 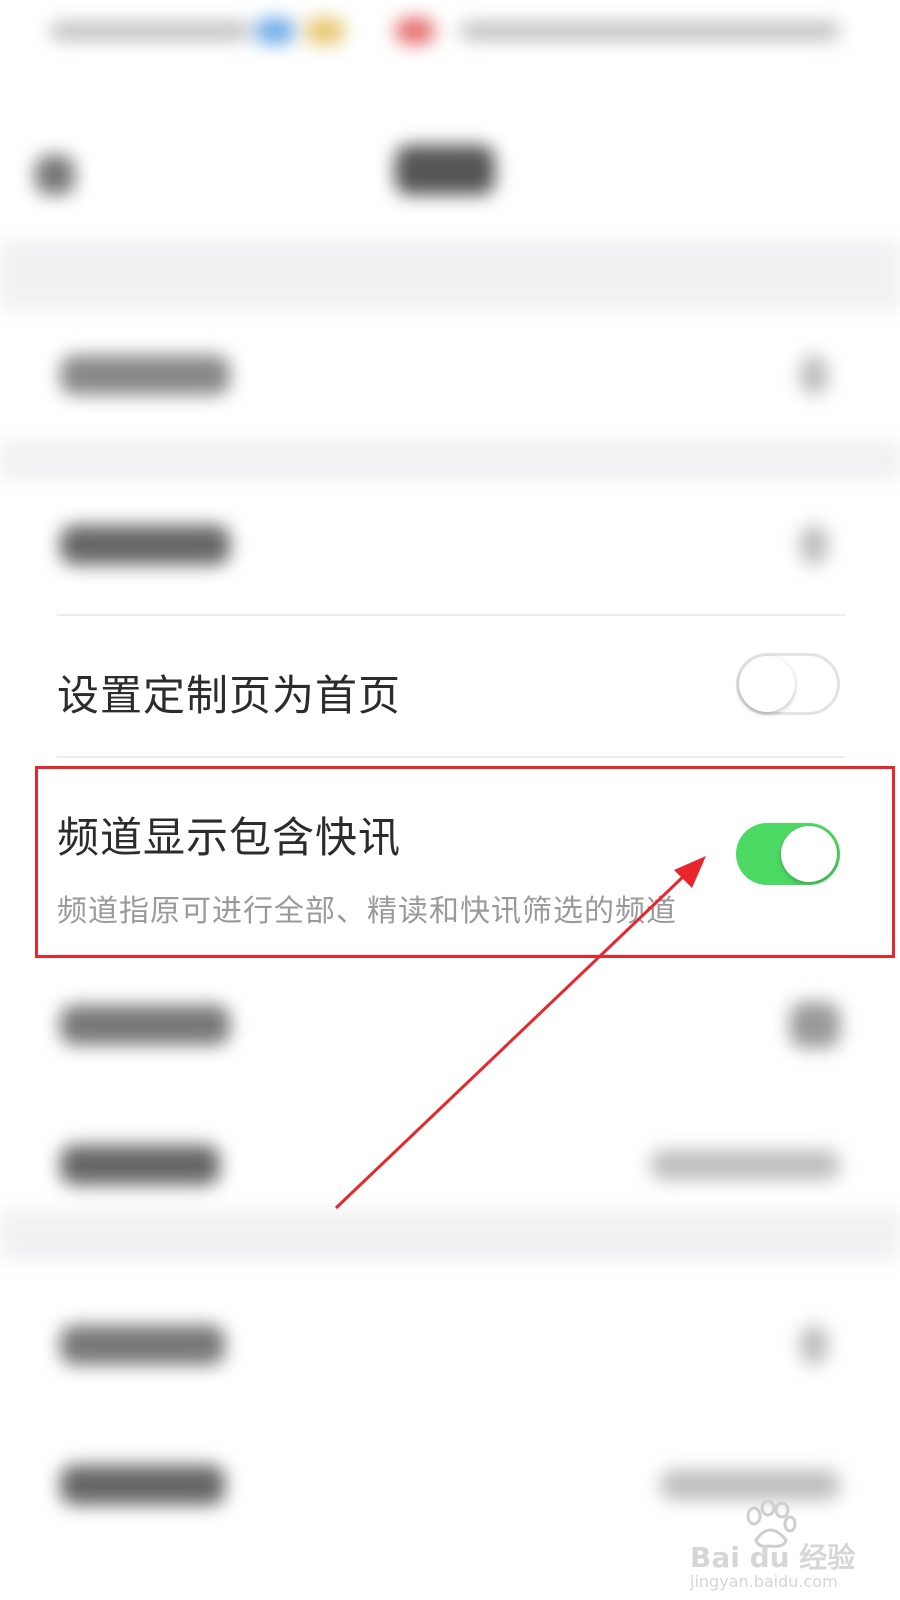 I want to click on annotation-arrow, so click(x=520, y=1033).